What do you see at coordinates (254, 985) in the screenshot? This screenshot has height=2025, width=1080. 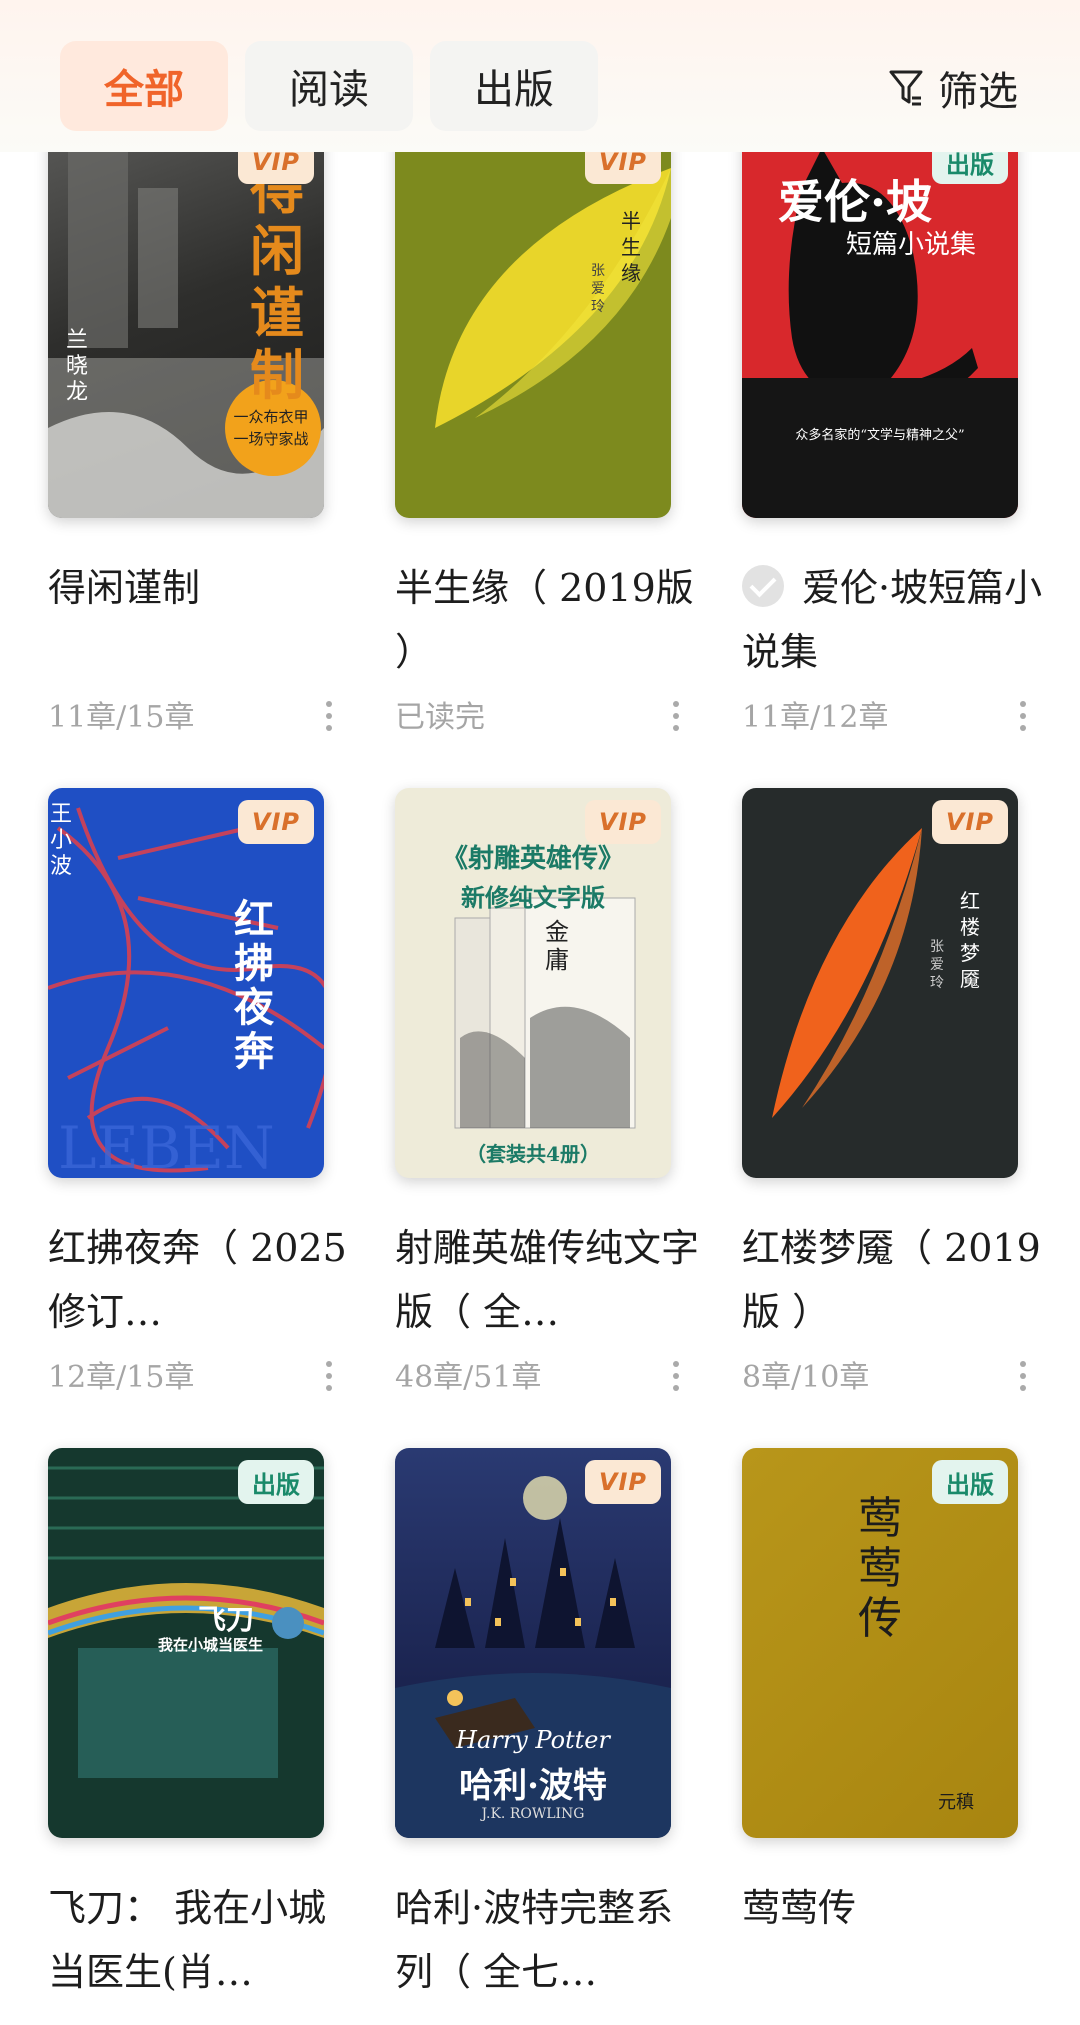 I see `cover-title: 红拂夜奔` at bounding box center [254, 985].